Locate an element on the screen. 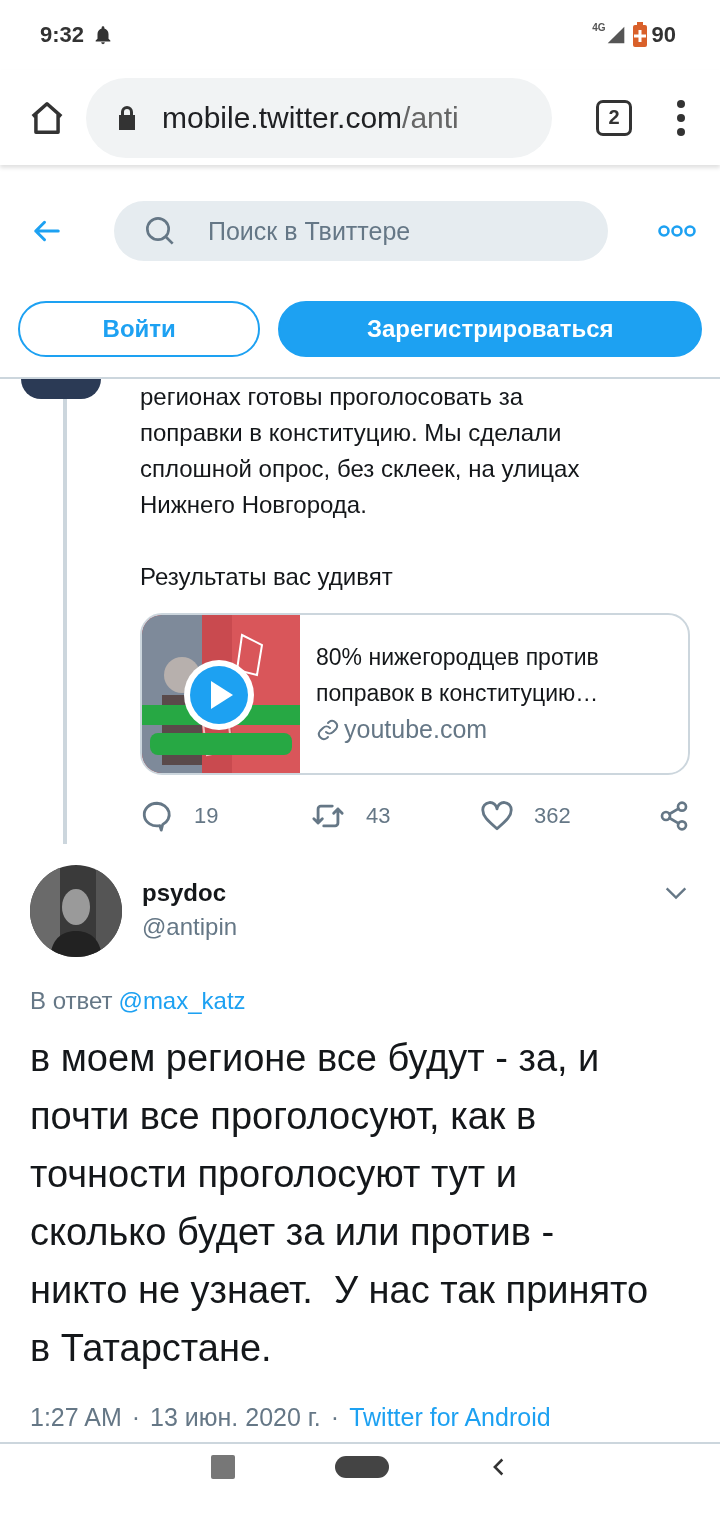 This screenshot has width=720, height=1520. tweet-time: 1:27 AM is located at coordinates (76, 1417).